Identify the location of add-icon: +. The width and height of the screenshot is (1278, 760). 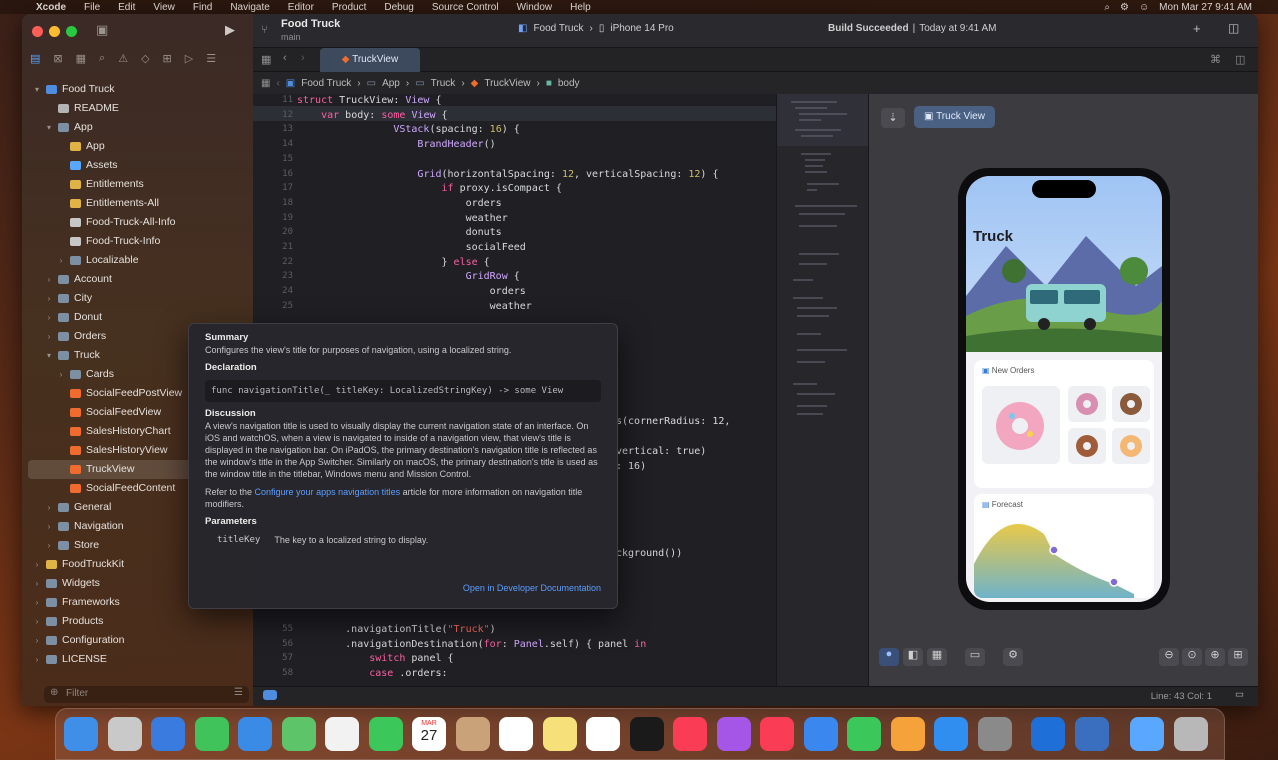
(1197, 28).